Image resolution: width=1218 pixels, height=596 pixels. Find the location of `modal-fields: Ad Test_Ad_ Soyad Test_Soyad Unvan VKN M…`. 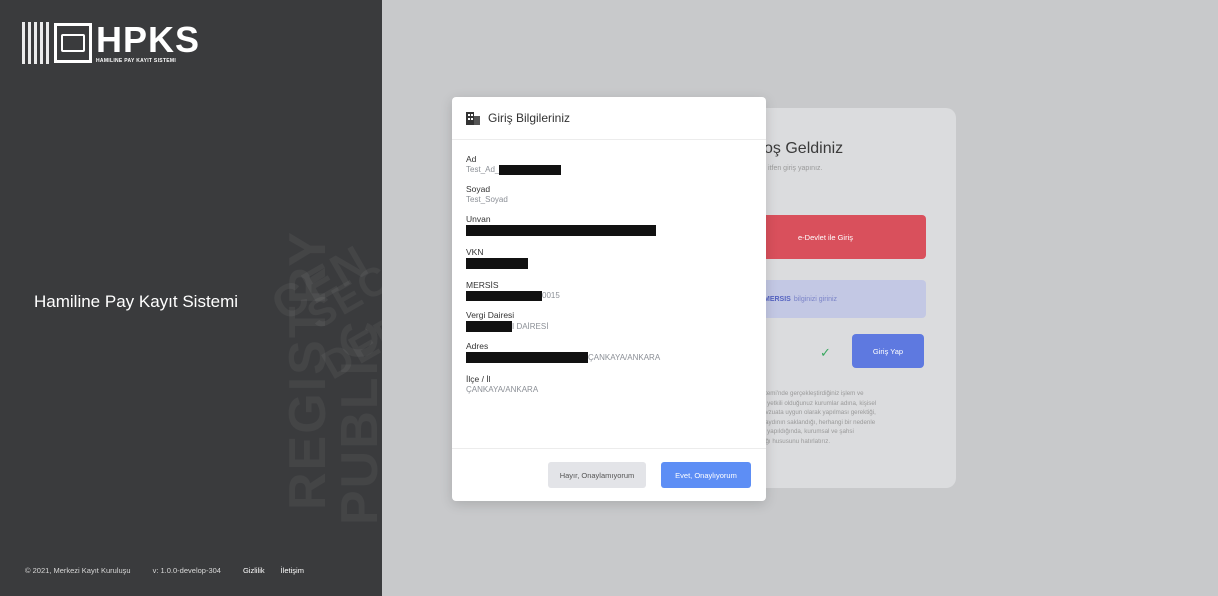

modal-fields: Ad Test_Ad_ Soyad Test_Soyad Unvan VKN M… is located at coordinates (609, 267).